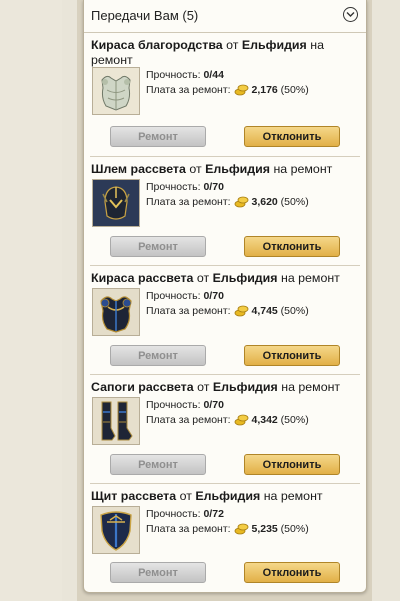  I want to click on collapse-button, so click(350, 14).